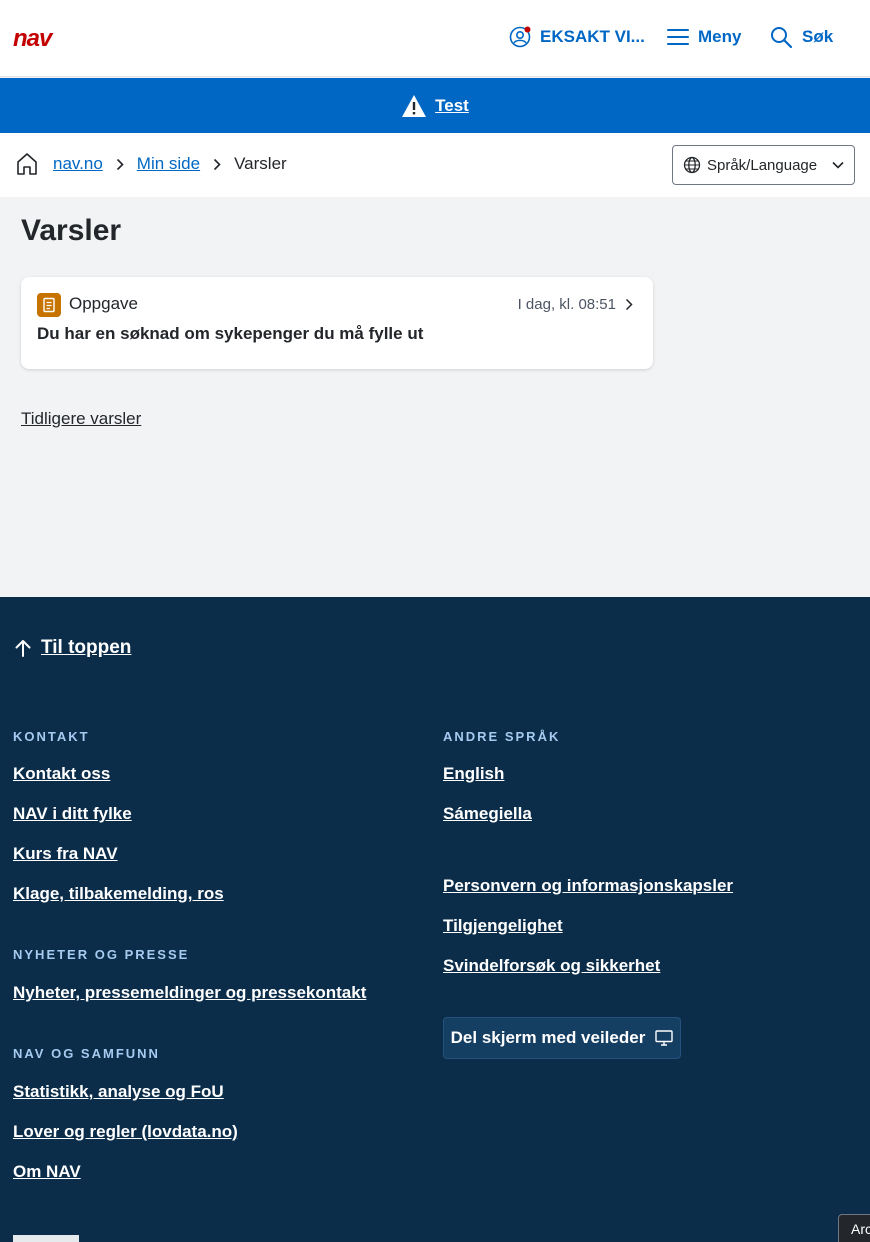 The height and width of the screenshot is (1242, 870). What do you see at coordinates (692, 165) in the screenshot?
I see `globe-icon` at bounding box center [692, 165].